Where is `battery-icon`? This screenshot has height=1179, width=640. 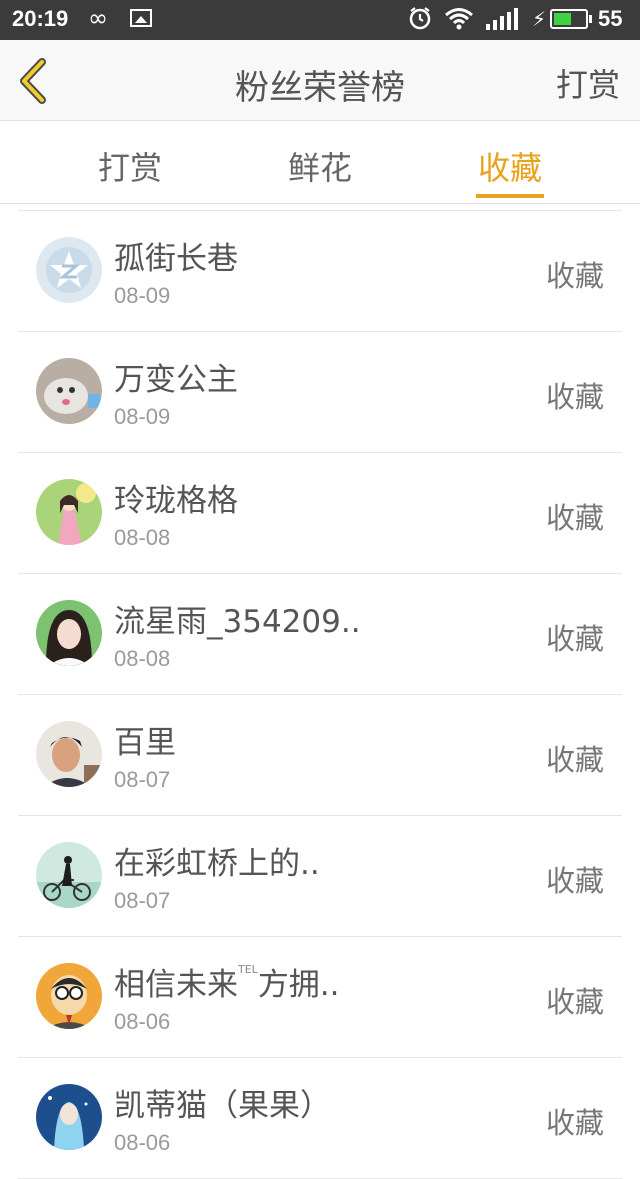
battery-icon is located at coordinates (571, 19).